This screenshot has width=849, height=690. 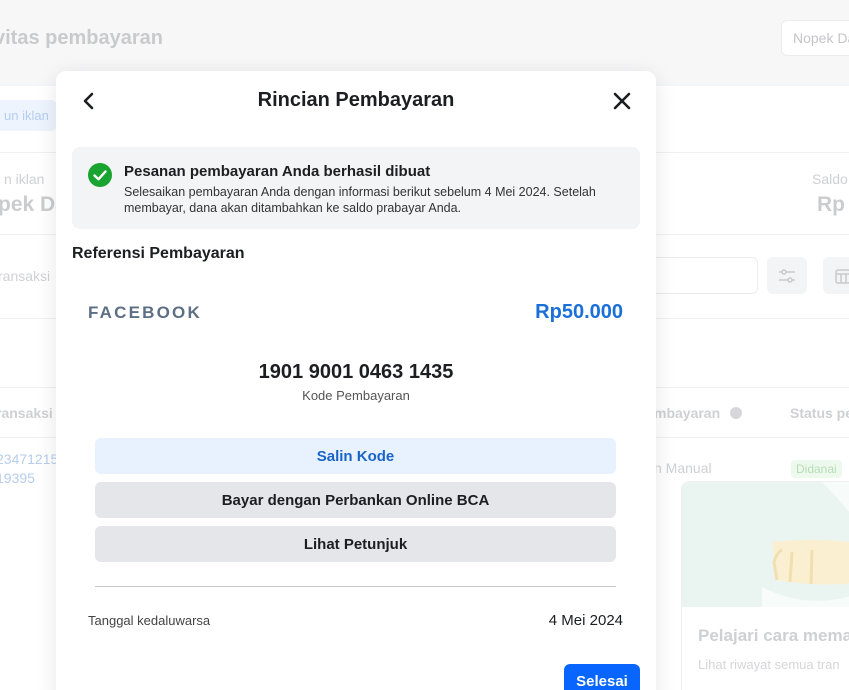 I want to click on background-tab: un iklan, so click(x=28, y=115).